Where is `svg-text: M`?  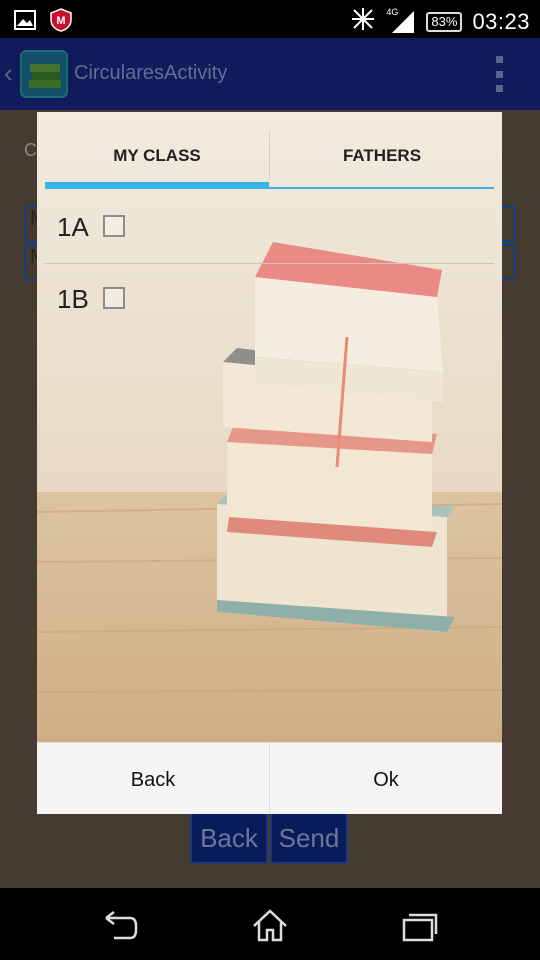
svg-text: M is located at coordinates (60, 21).